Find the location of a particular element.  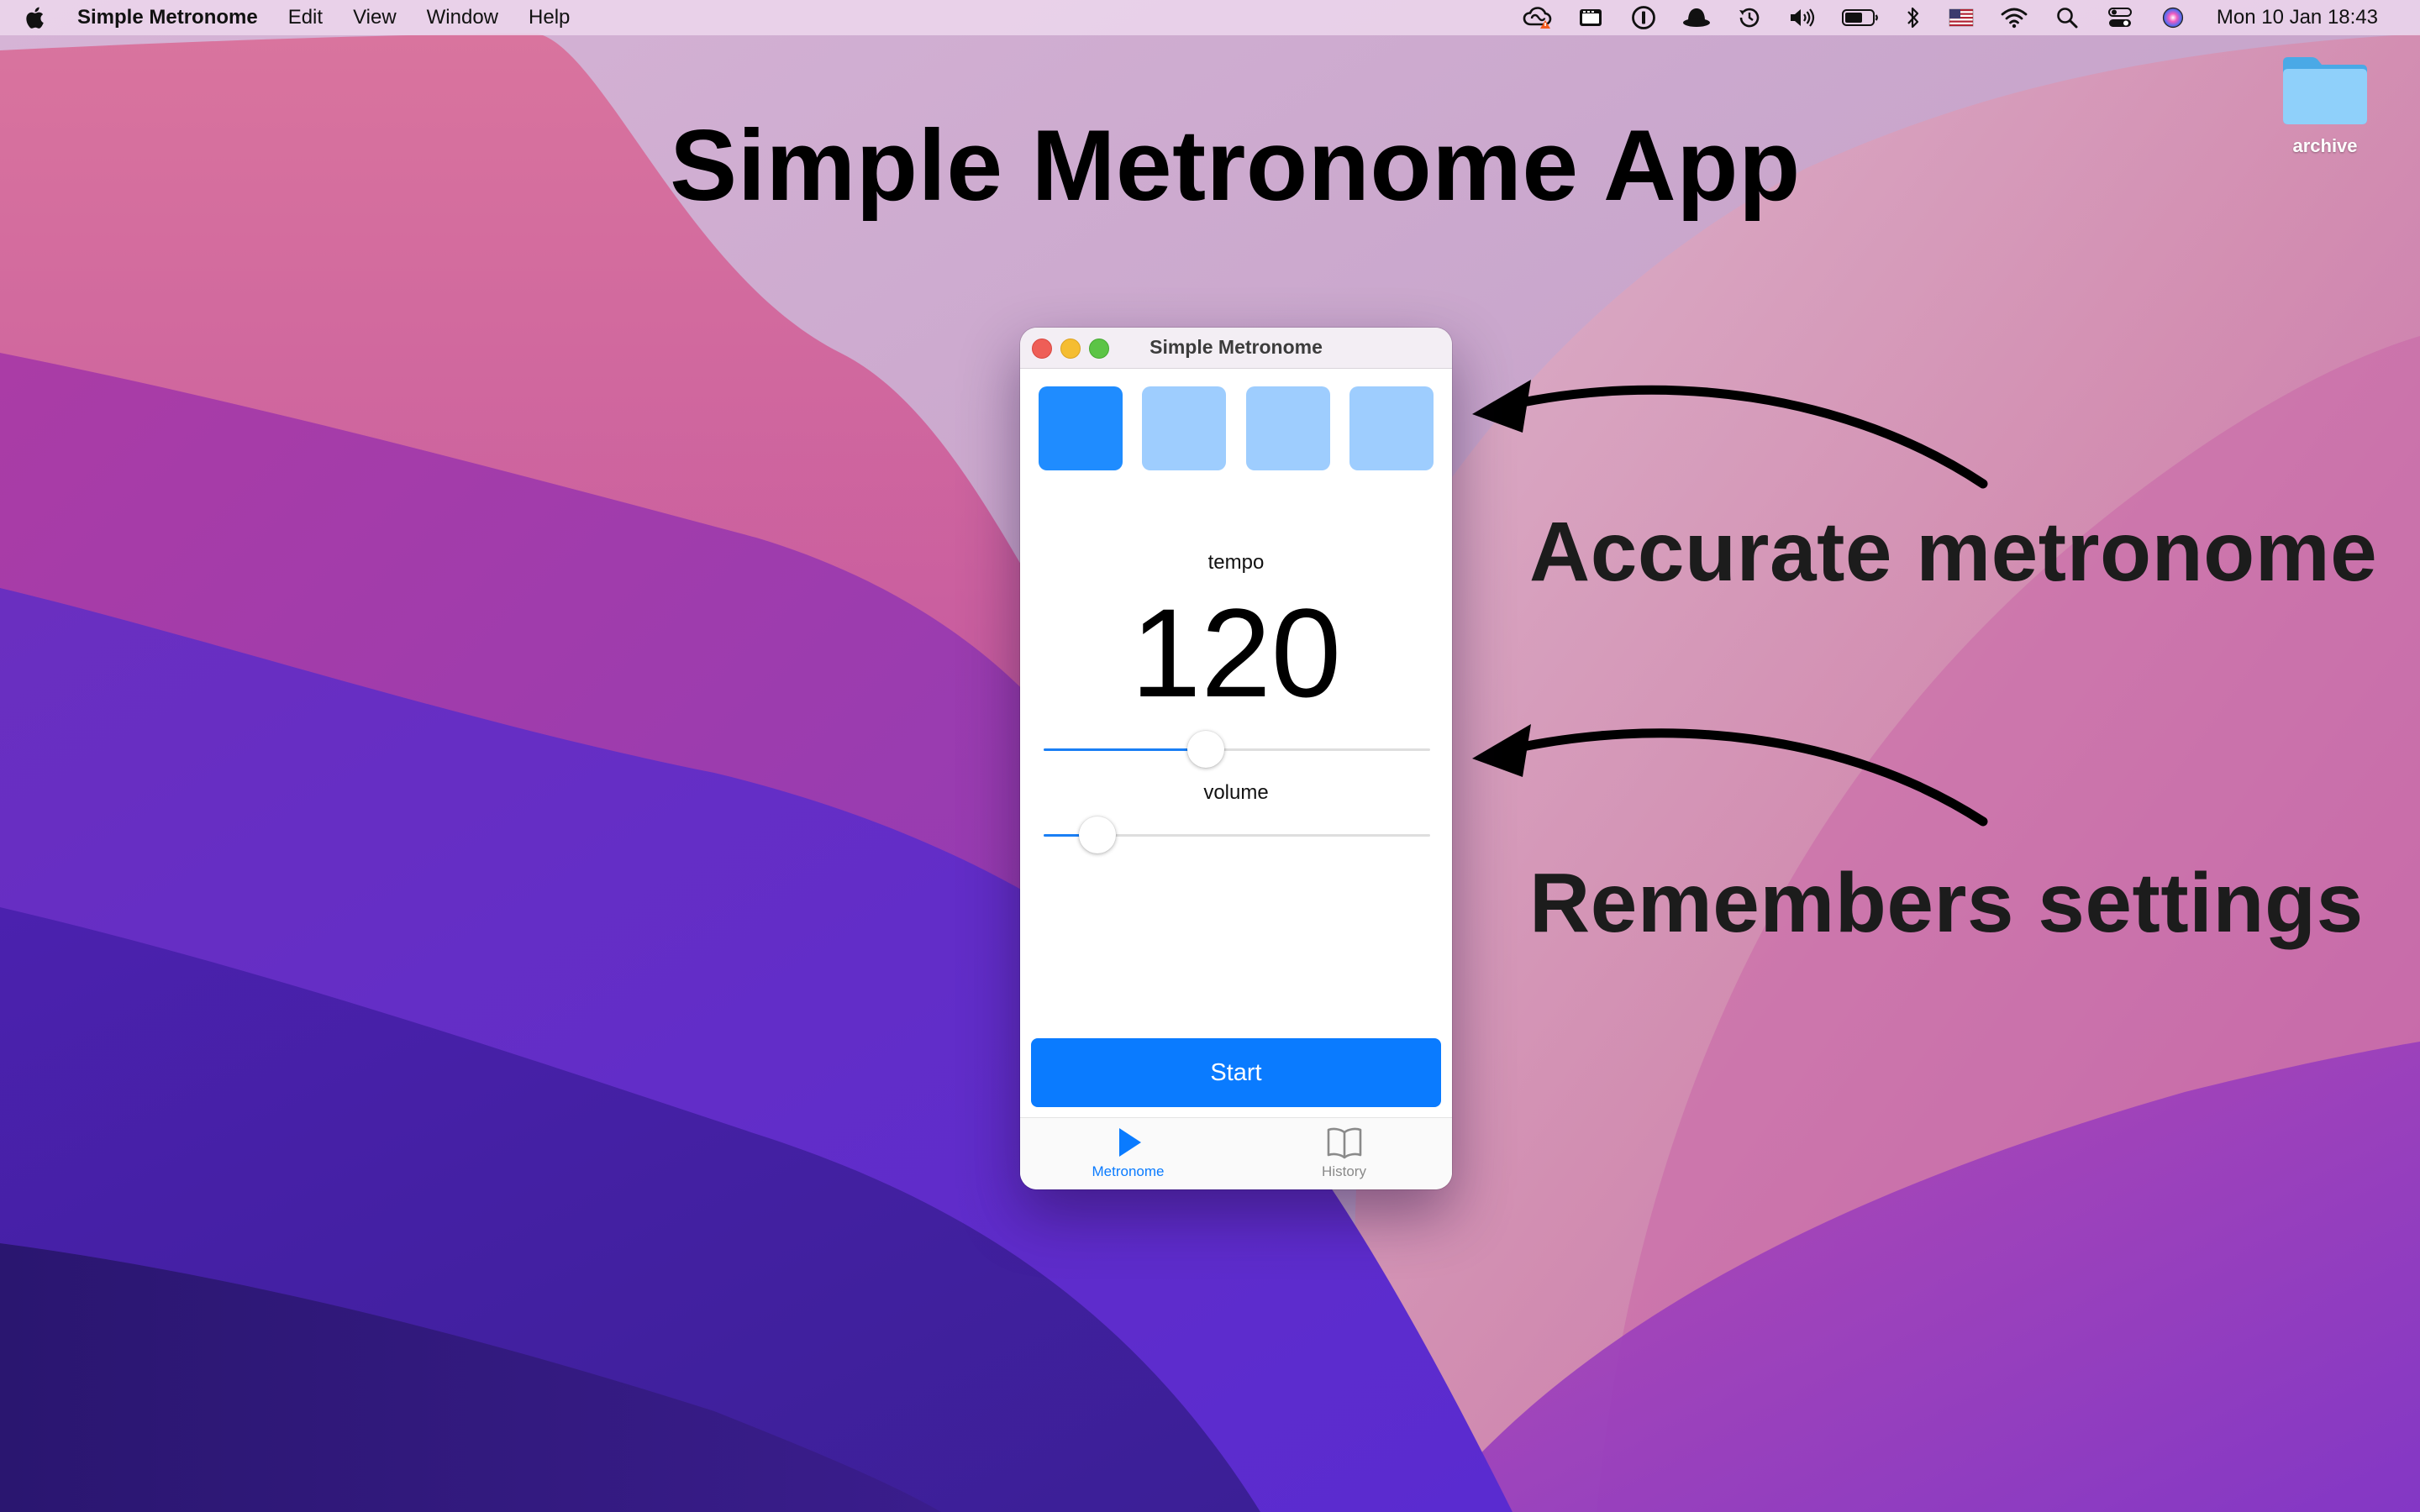

volume-icon is located at coordinates (1802, 17).